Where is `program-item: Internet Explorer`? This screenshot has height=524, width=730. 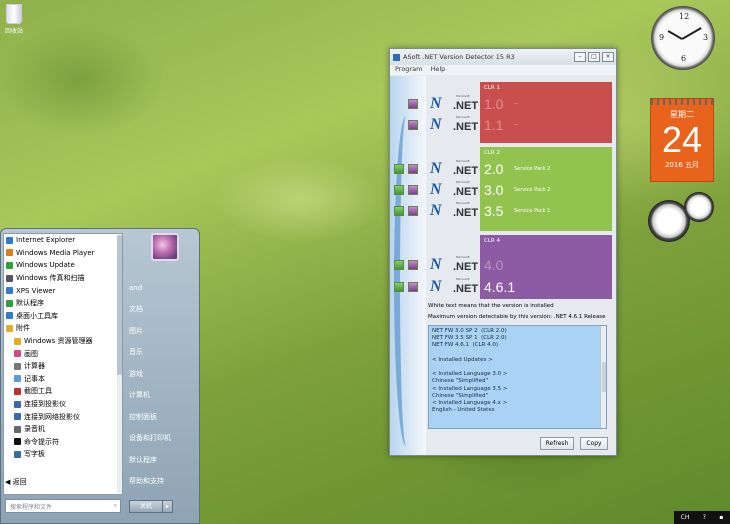
program-item: Internet Explorer is located at coordinates (63, 240).